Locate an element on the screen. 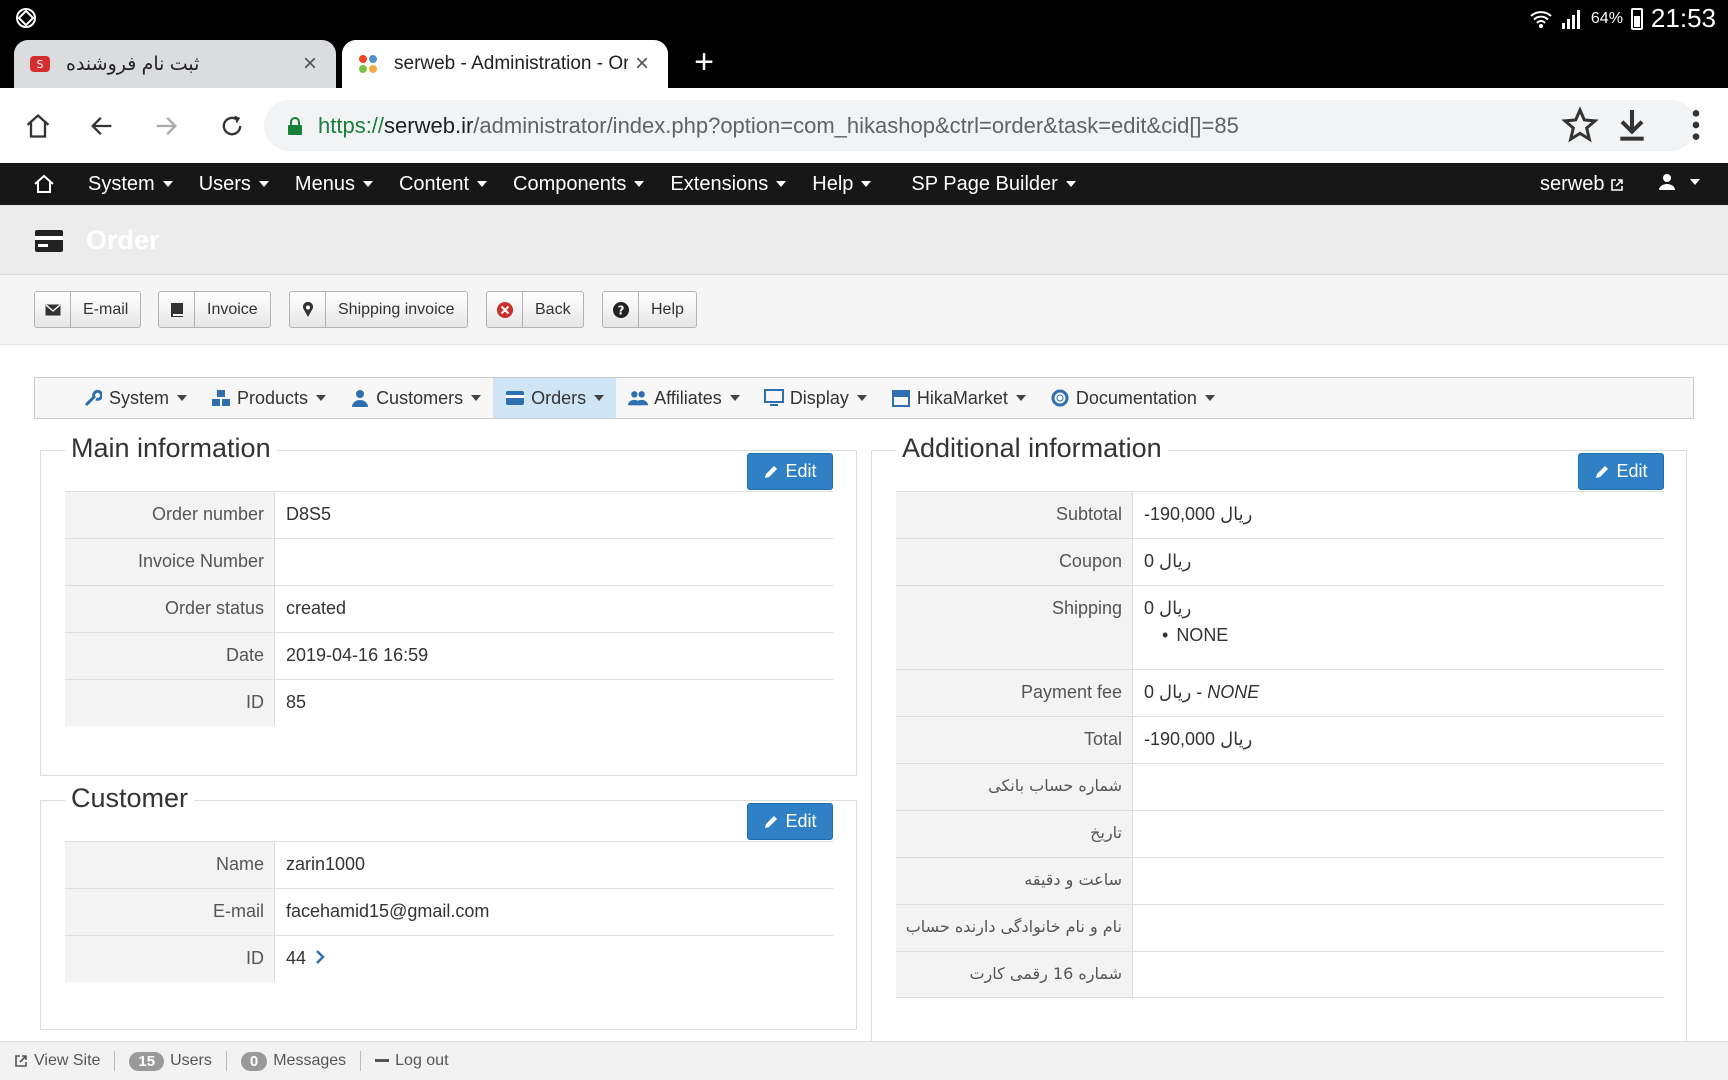  menu-system: System is located at coordinates (130, 184).